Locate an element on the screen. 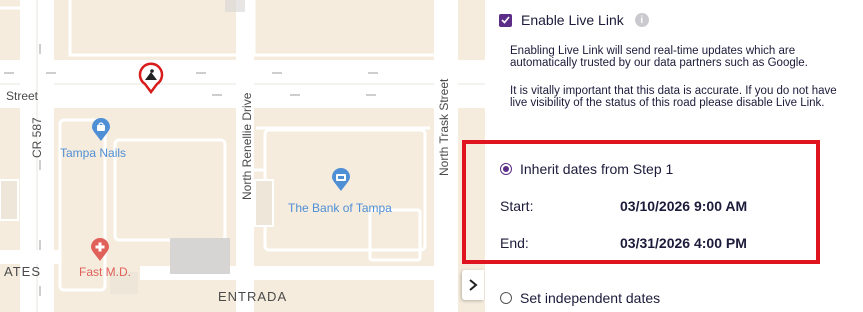  poi-label-fast-md: Fast M.D. is located at coordinates (105, 272).